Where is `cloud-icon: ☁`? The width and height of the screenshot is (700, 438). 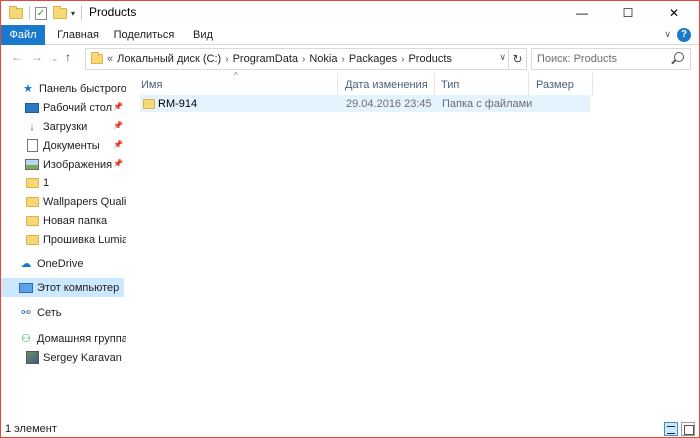
cloud-icon: ☁ is located at coordinates (26, 264).